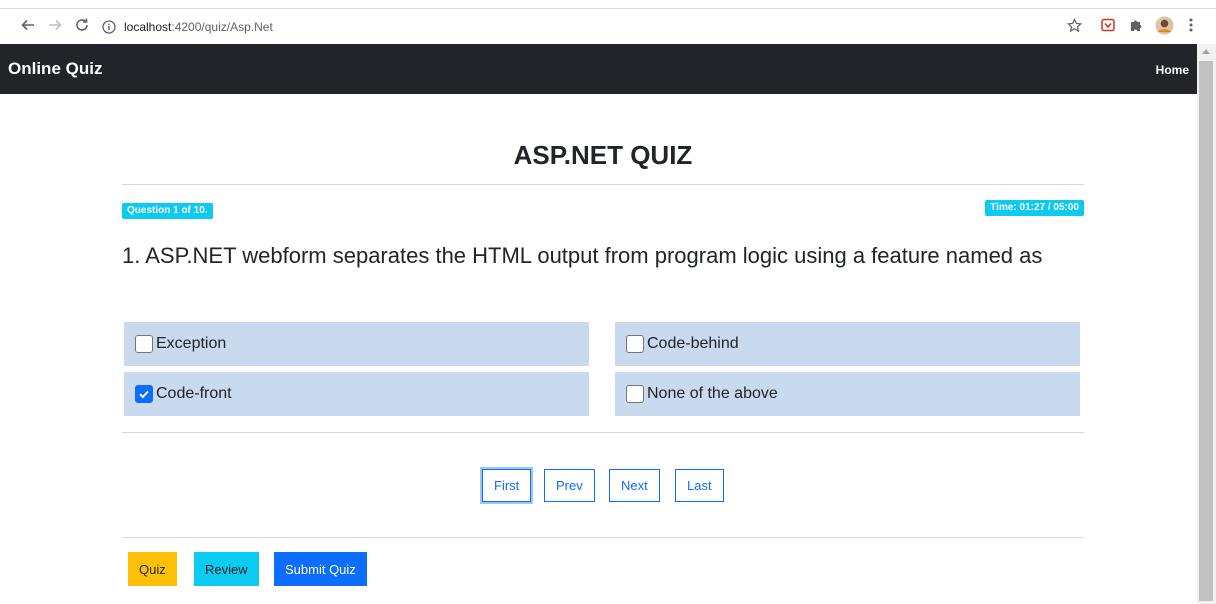 This screenshot has height=604, width=1216. What do you see at coordinates (699, 485) in the screenshot?
I see `last-button: Last` at bounding box center [699, 485].